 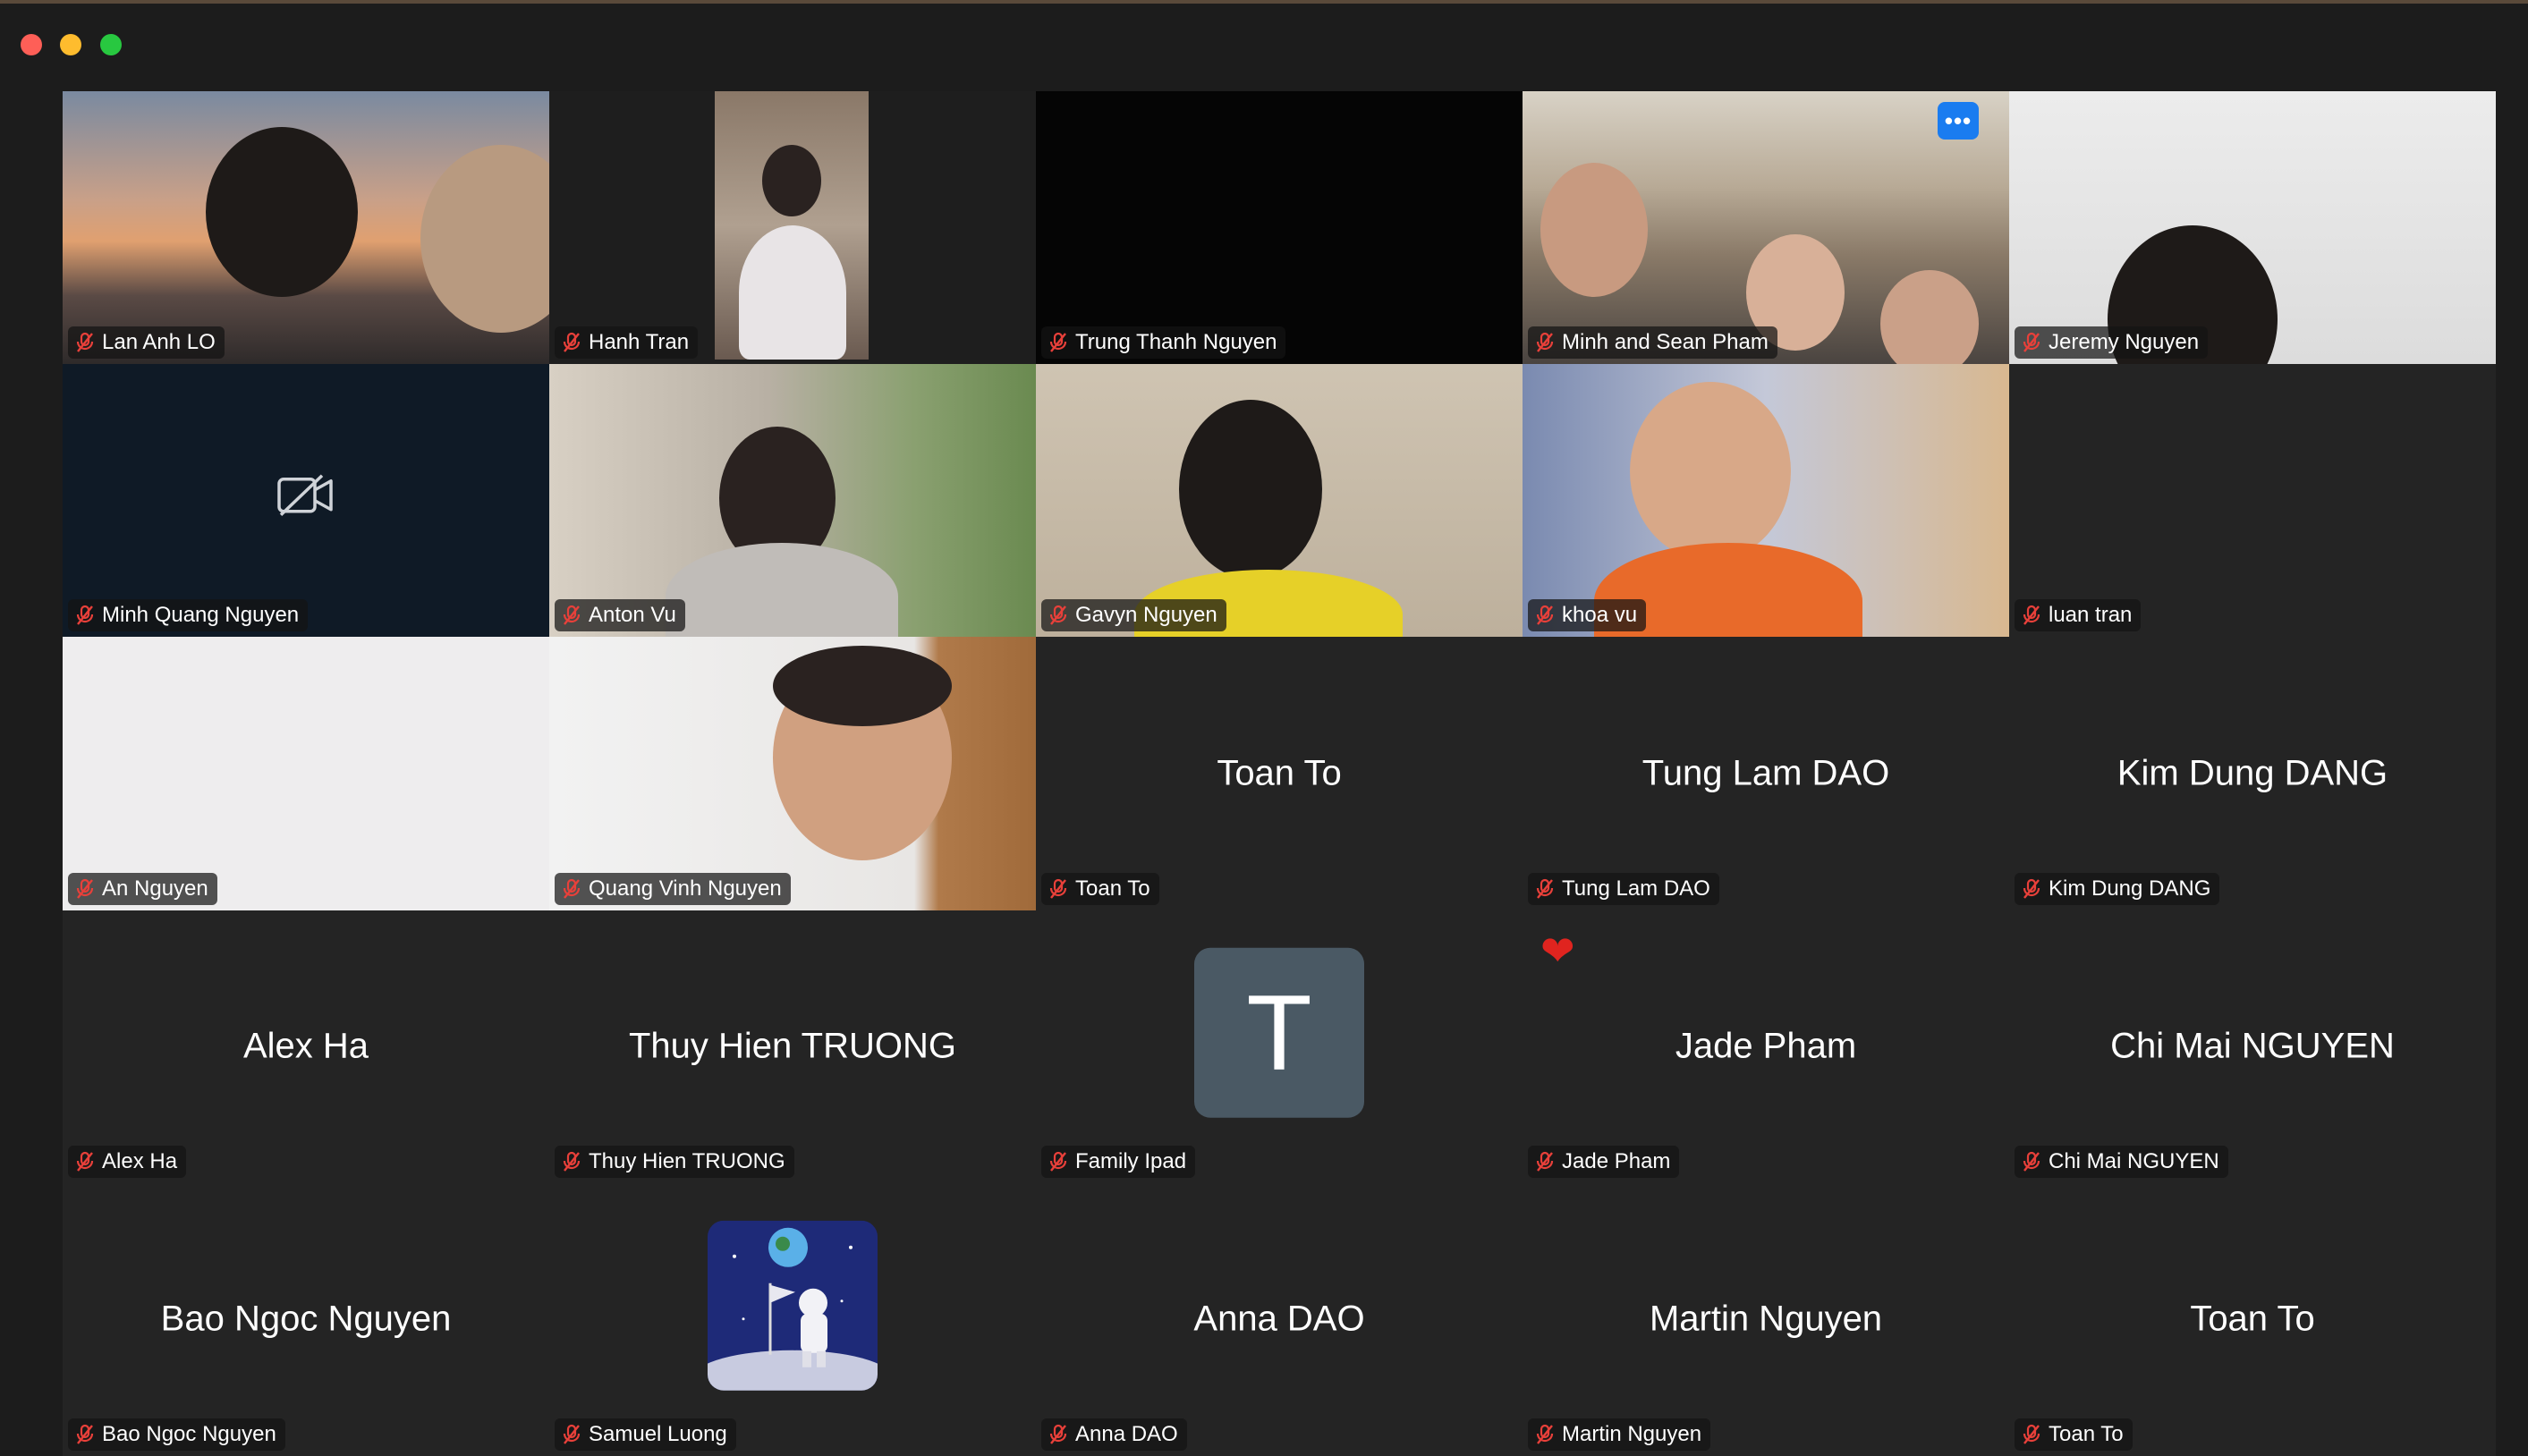 What do you see at coordinates (1766, 773) in the screenshot?
I see `participant-tile: Tung Lam DAO Tung Lam DAO` at bounding box center [1766, 773].